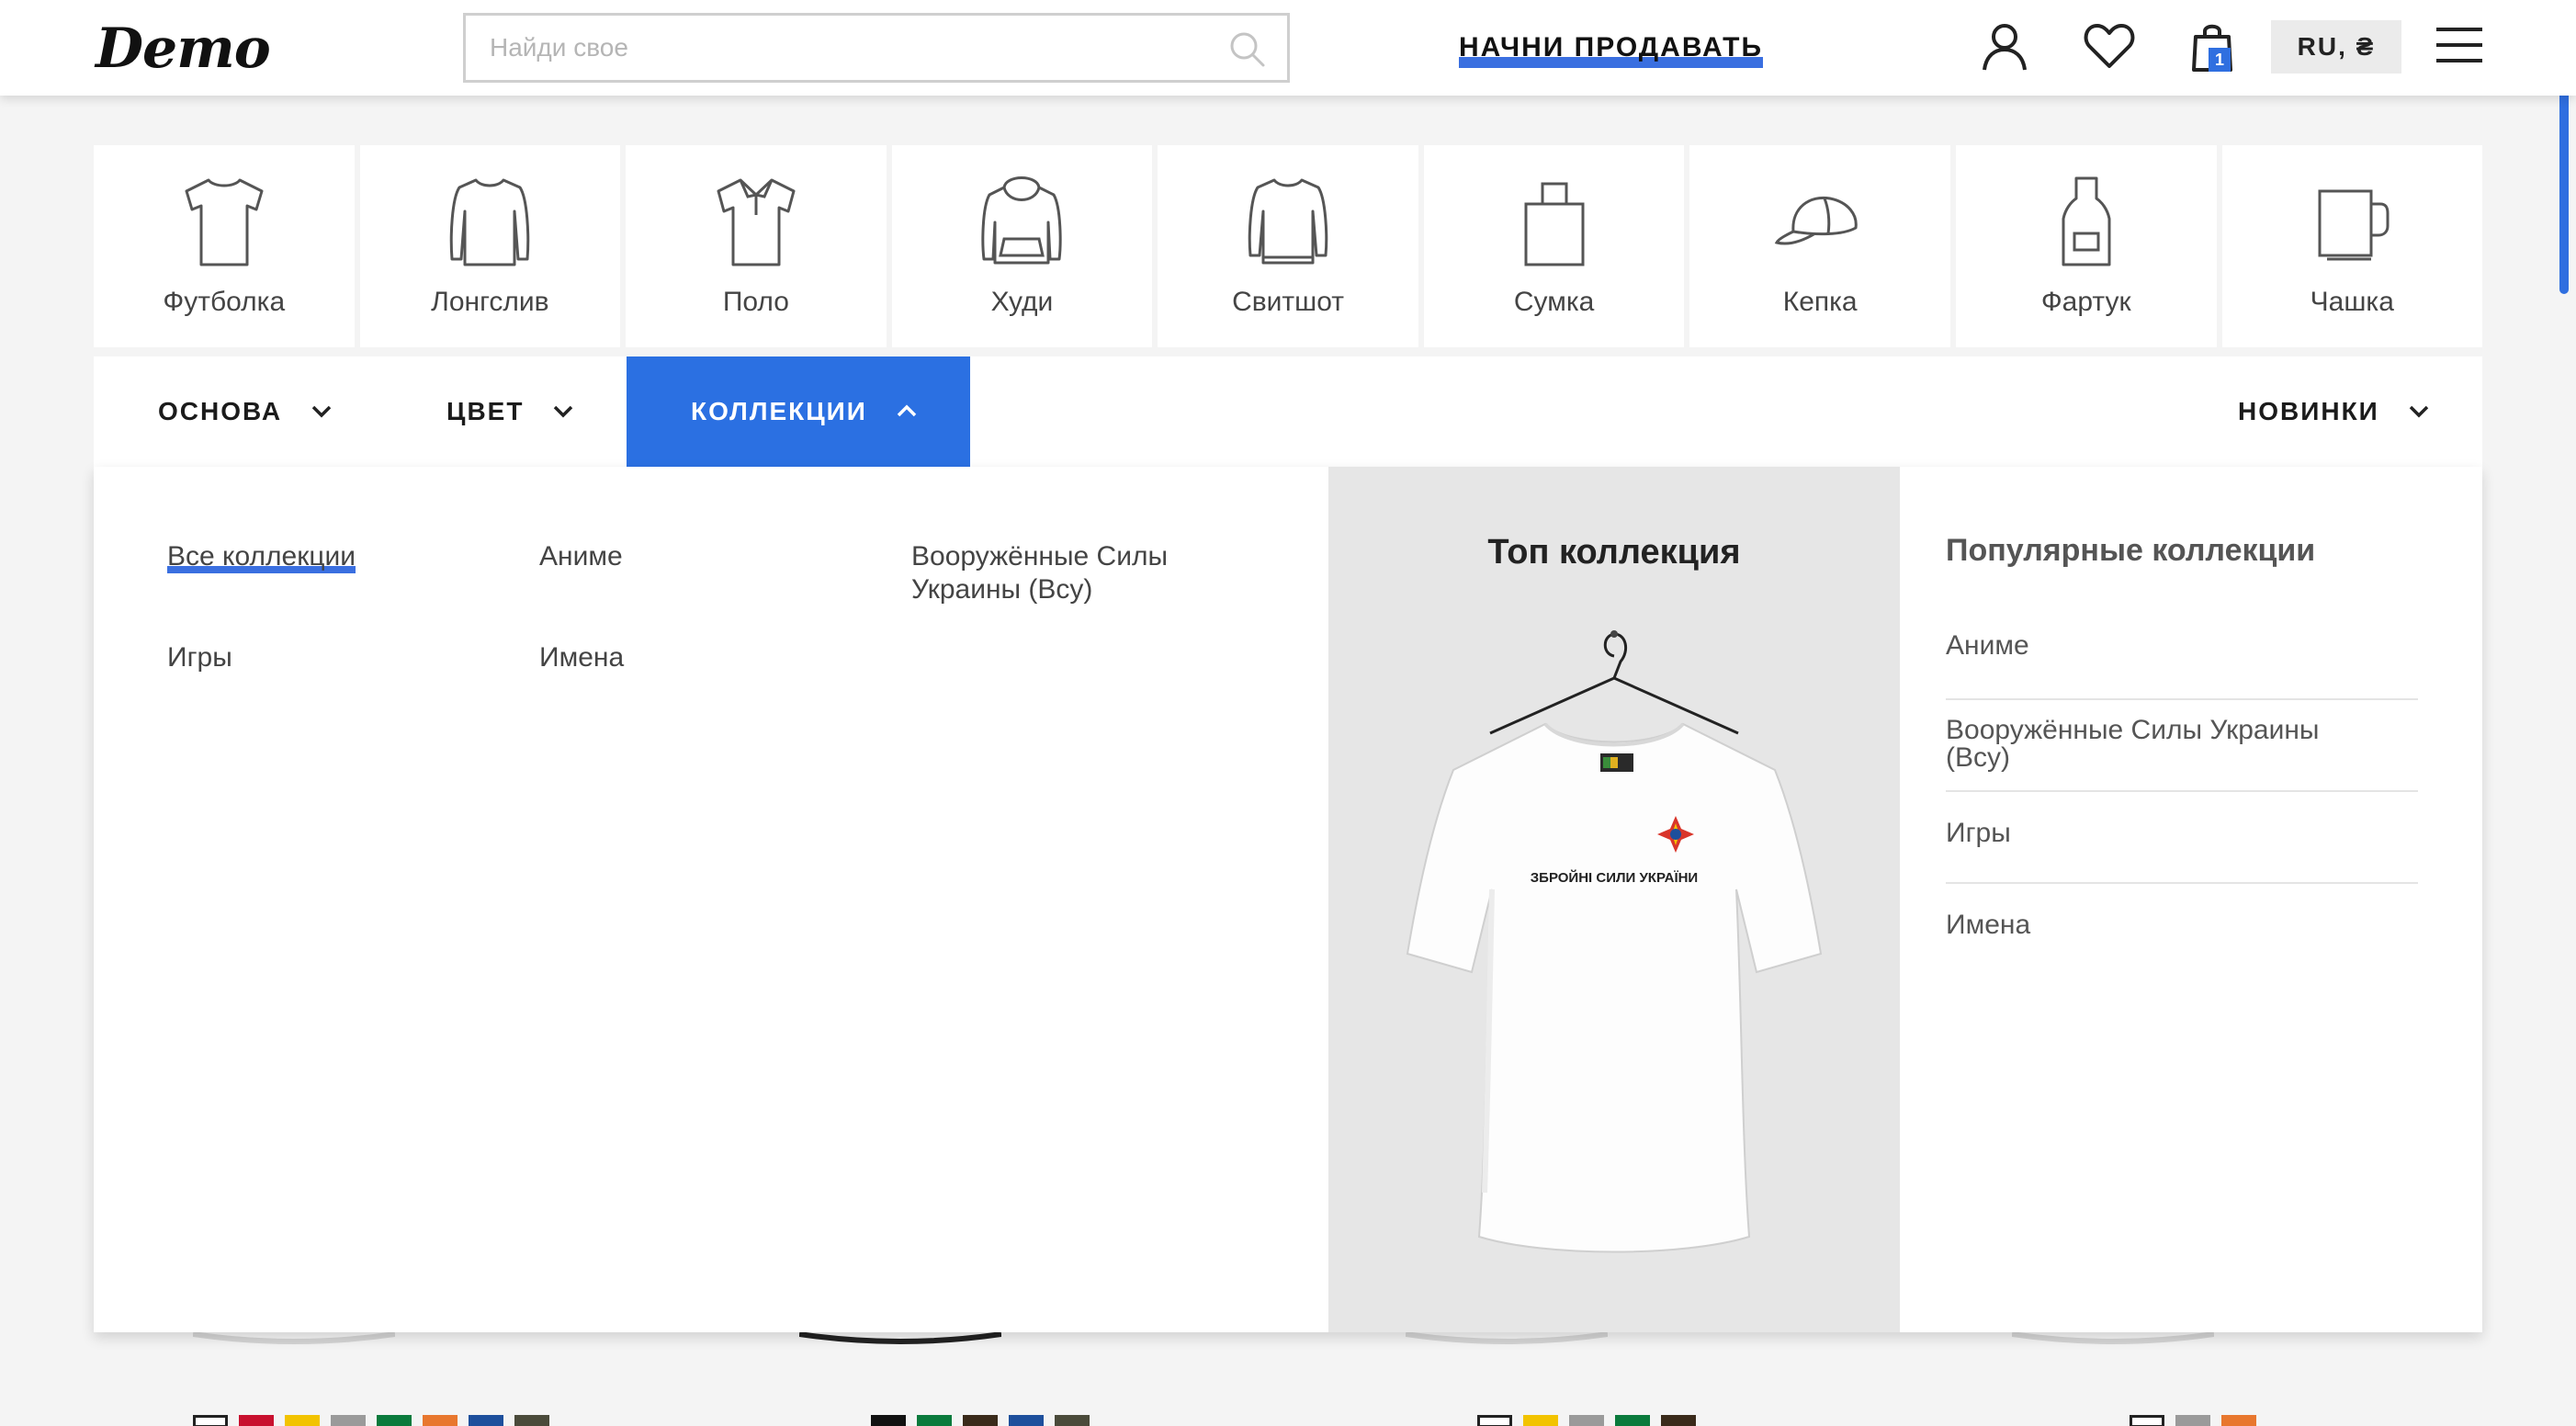 Image resolution: width=2576 pixels, height=1426 pixels. What do you see at coordinates (199, 657) in the screenshot?
I see `collection-link-games: Игры` at bounding box center [199, 657].